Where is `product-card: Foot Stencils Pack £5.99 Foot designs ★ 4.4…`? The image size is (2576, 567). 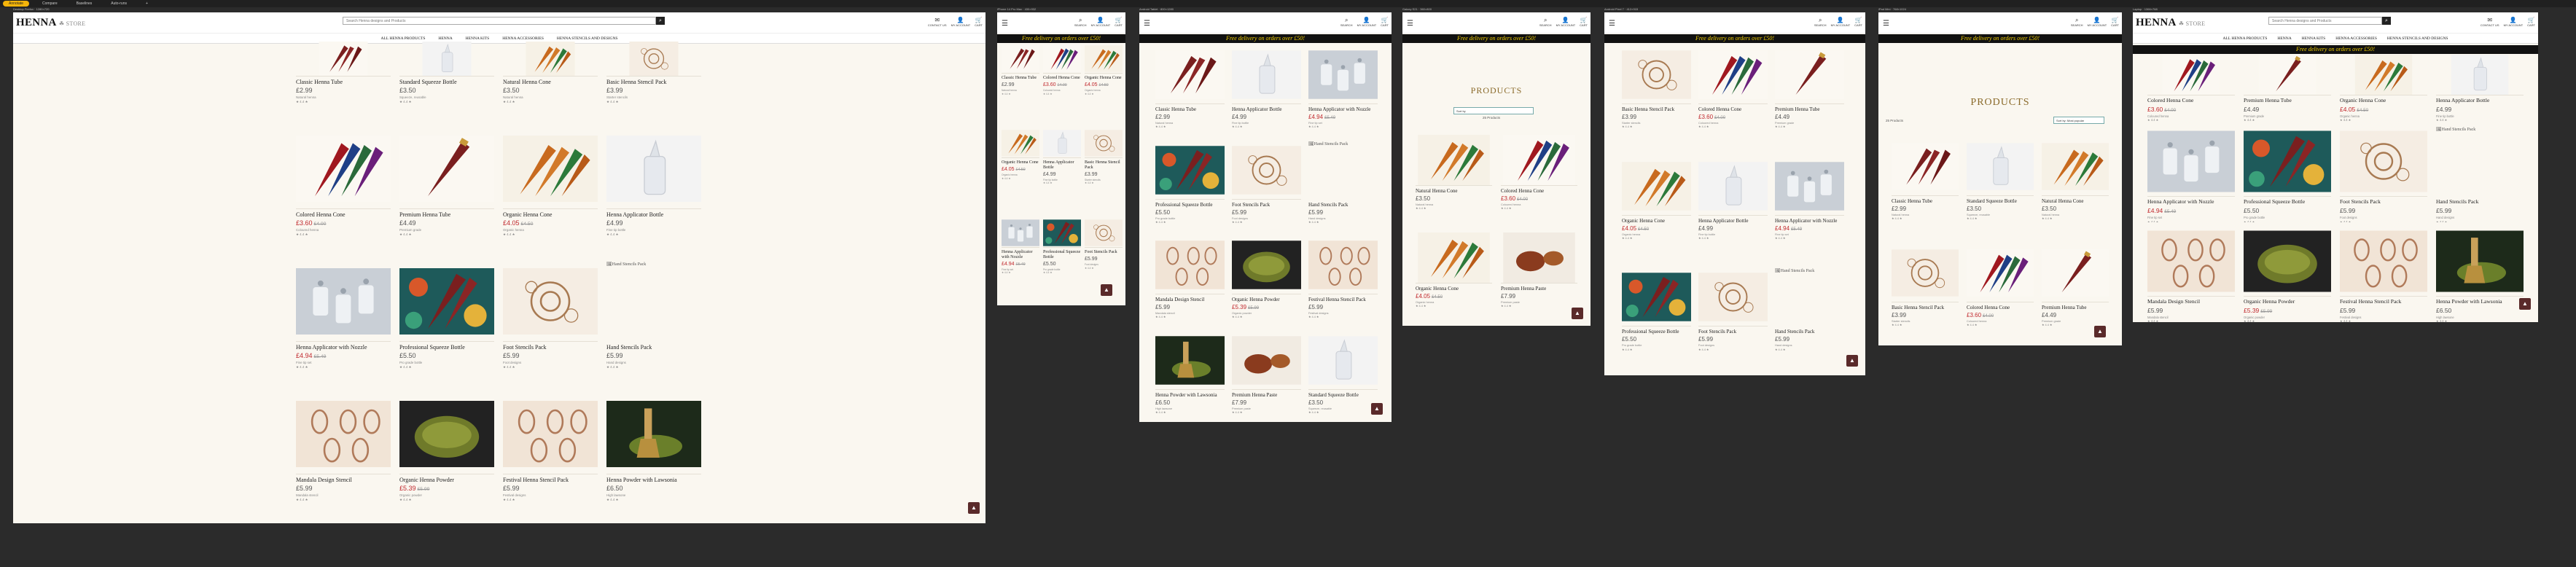 product-card: Foot Stencils Pack £5.99 Foot designs ★ 4.4… is located at coordinates (550, 326).